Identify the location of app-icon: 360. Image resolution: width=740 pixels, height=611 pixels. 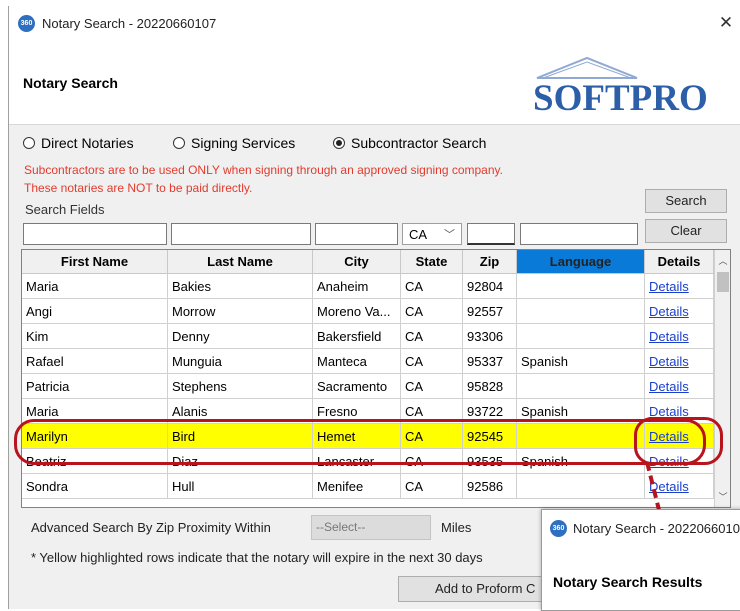
(26, 23).